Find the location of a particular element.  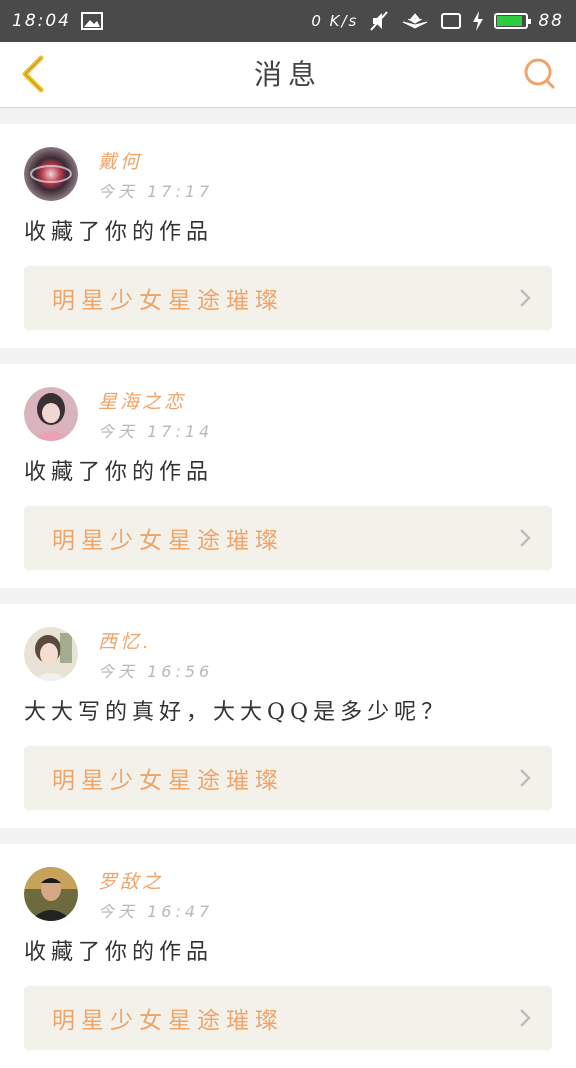

search-icon is located at coordinates (539, 73).